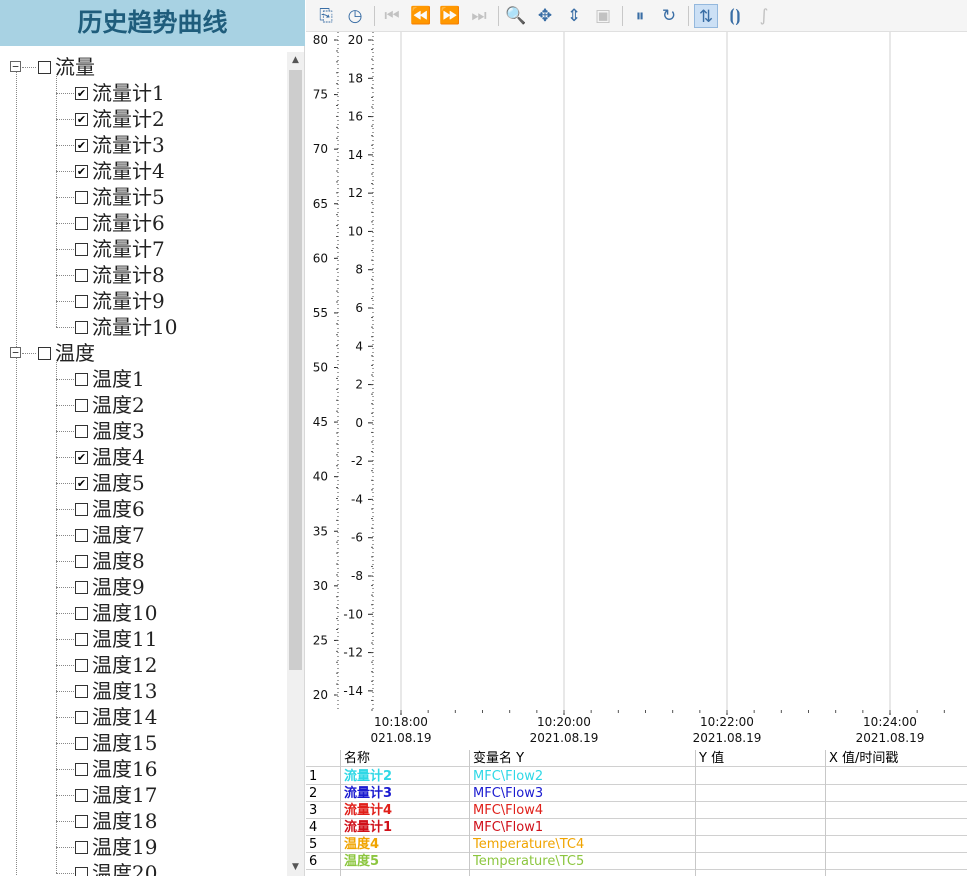 Image resolution: width=967 pixels, height=876 pixels. Describe the element at coordinates (405, 758) in the screenshot. I see `legend-header-cell: 名称` at that location.